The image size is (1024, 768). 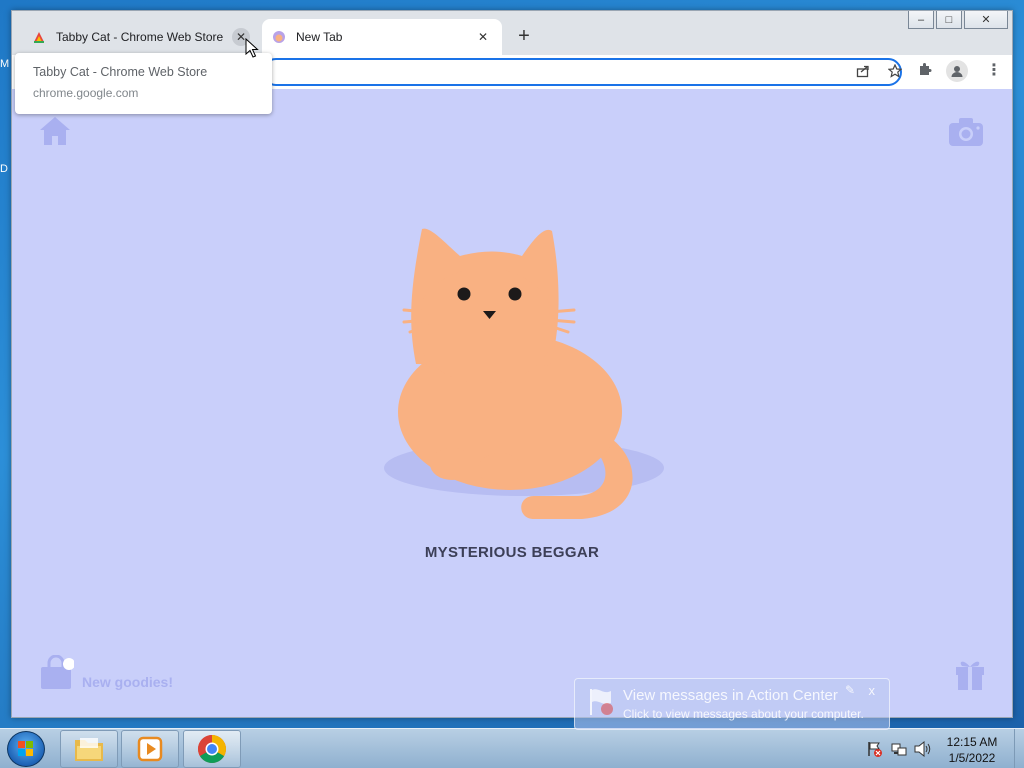 I want to click on camera-icon, so click(x=966, y=134).